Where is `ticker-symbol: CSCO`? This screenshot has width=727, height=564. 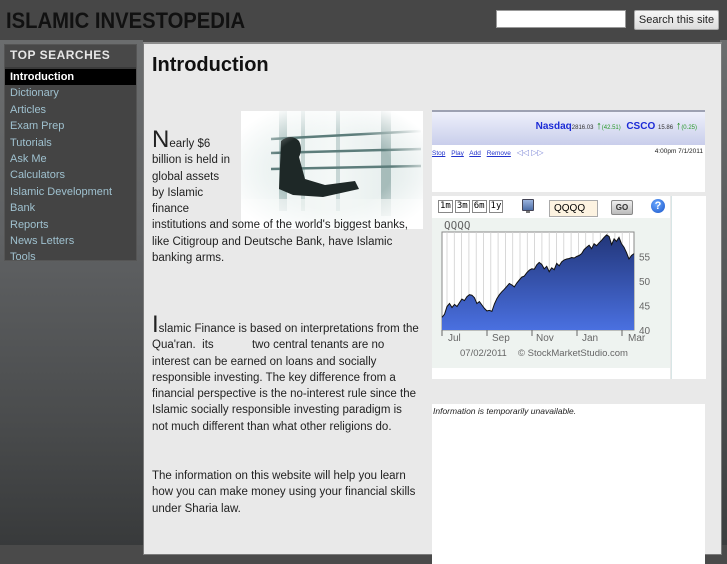
ticker-symbol: CSCO is located at coordinates (641, 126).